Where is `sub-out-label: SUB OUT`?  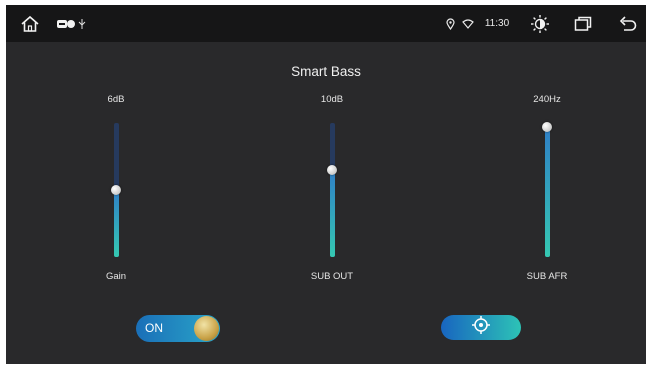
sub-out-label: SUB OUT is located at coordinates (332, 276).